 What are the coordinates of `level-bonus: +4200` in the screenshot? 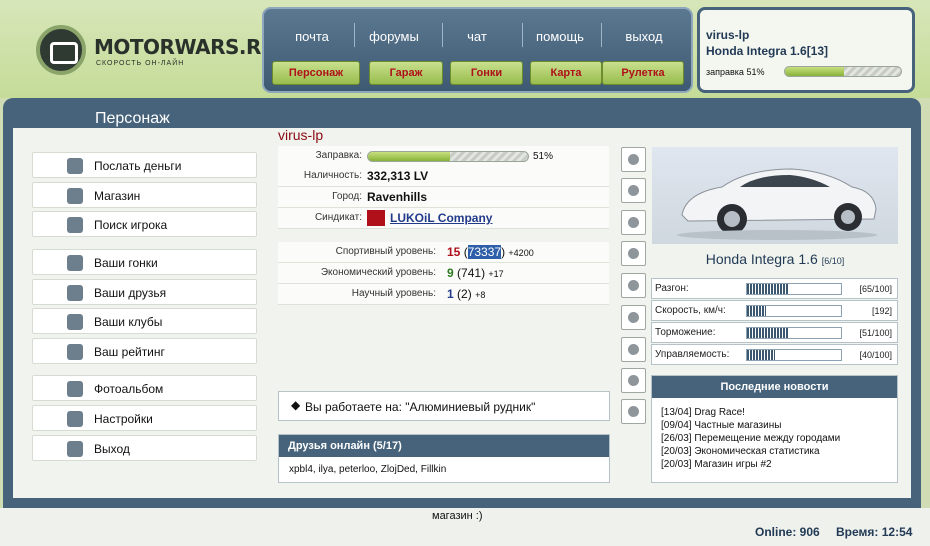 It's located at (521, 253).